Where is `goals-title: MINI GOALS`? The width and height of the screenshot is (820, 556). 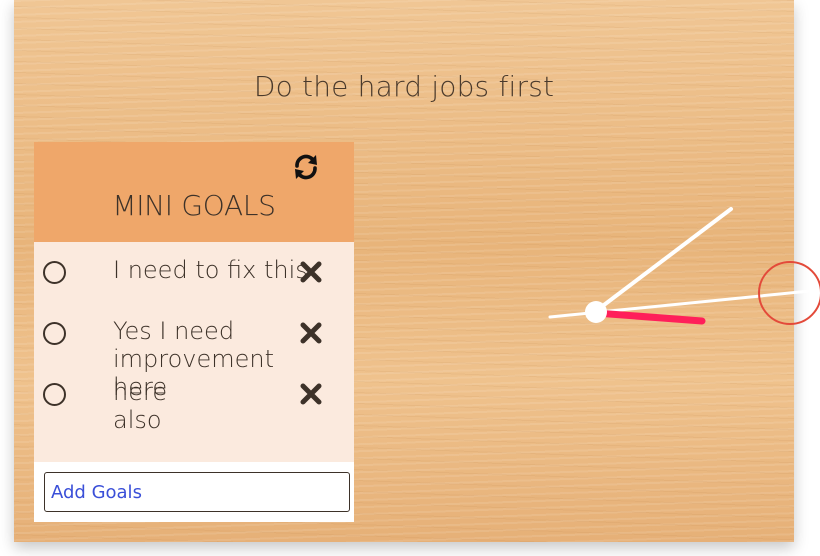 goals-title: MINI GOALS is located at coordinates (194, 205).